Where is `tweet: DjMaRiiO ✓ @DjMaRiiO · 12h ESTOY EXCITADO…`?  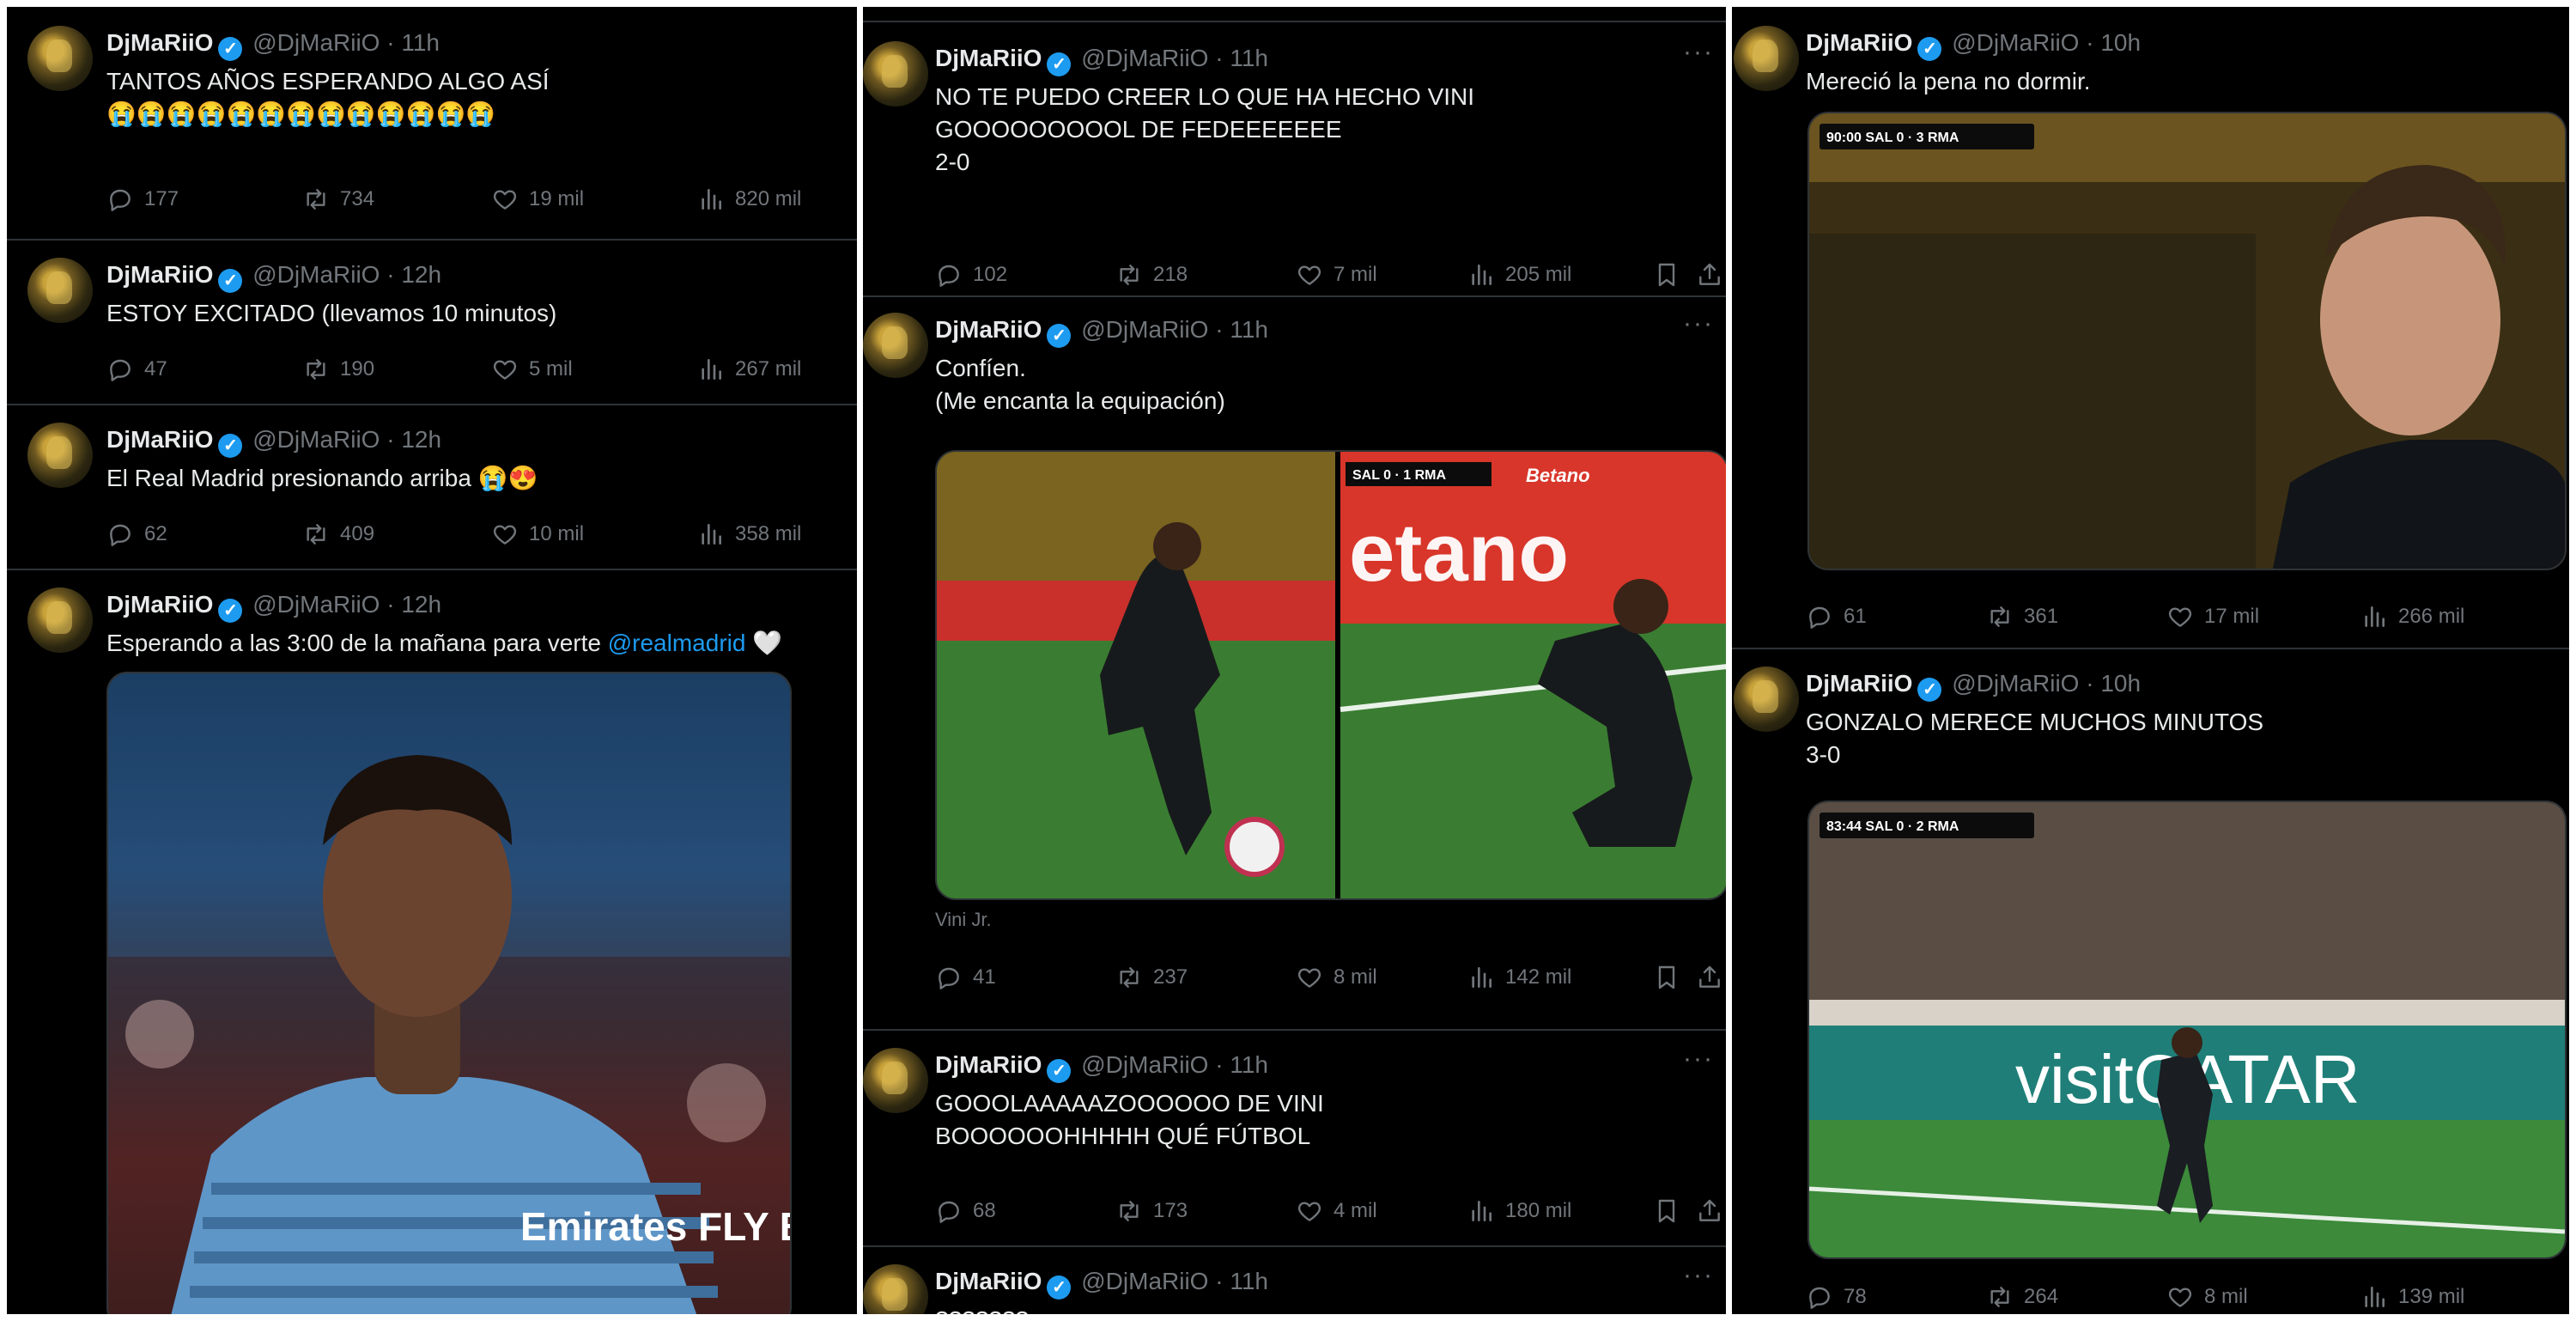 tweet: DjMaRiiO ✓ @DjMaRiiO · 12h ESTOY EXCITADO… is located at coordinates (432, 322).